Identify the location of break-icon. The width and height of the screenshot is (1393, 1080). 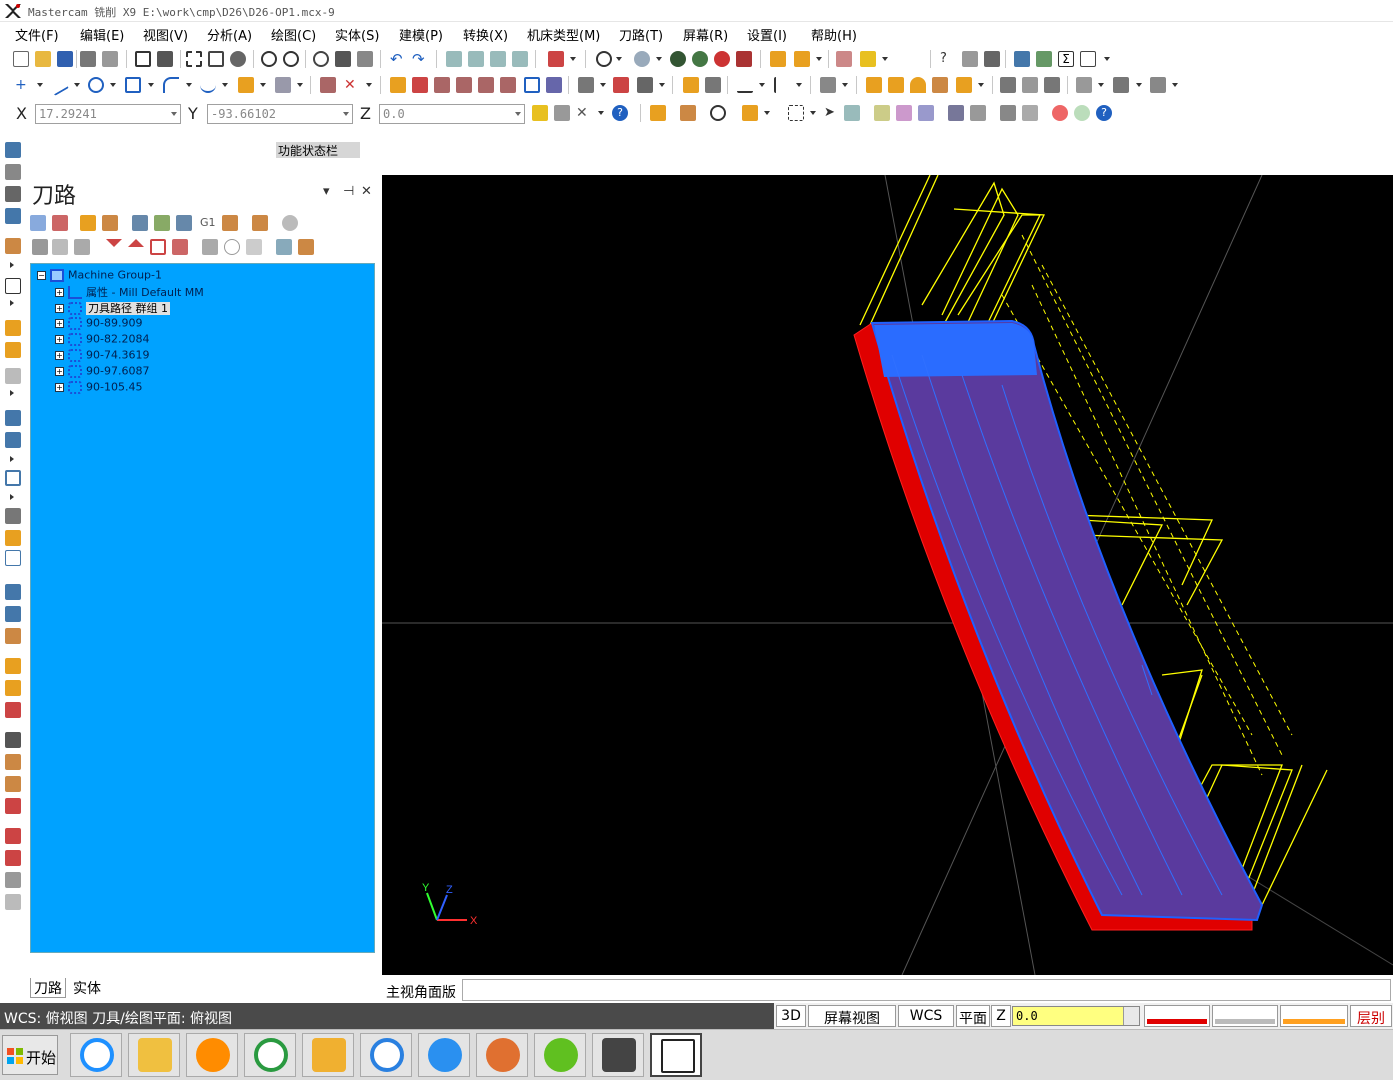
(328, 85).